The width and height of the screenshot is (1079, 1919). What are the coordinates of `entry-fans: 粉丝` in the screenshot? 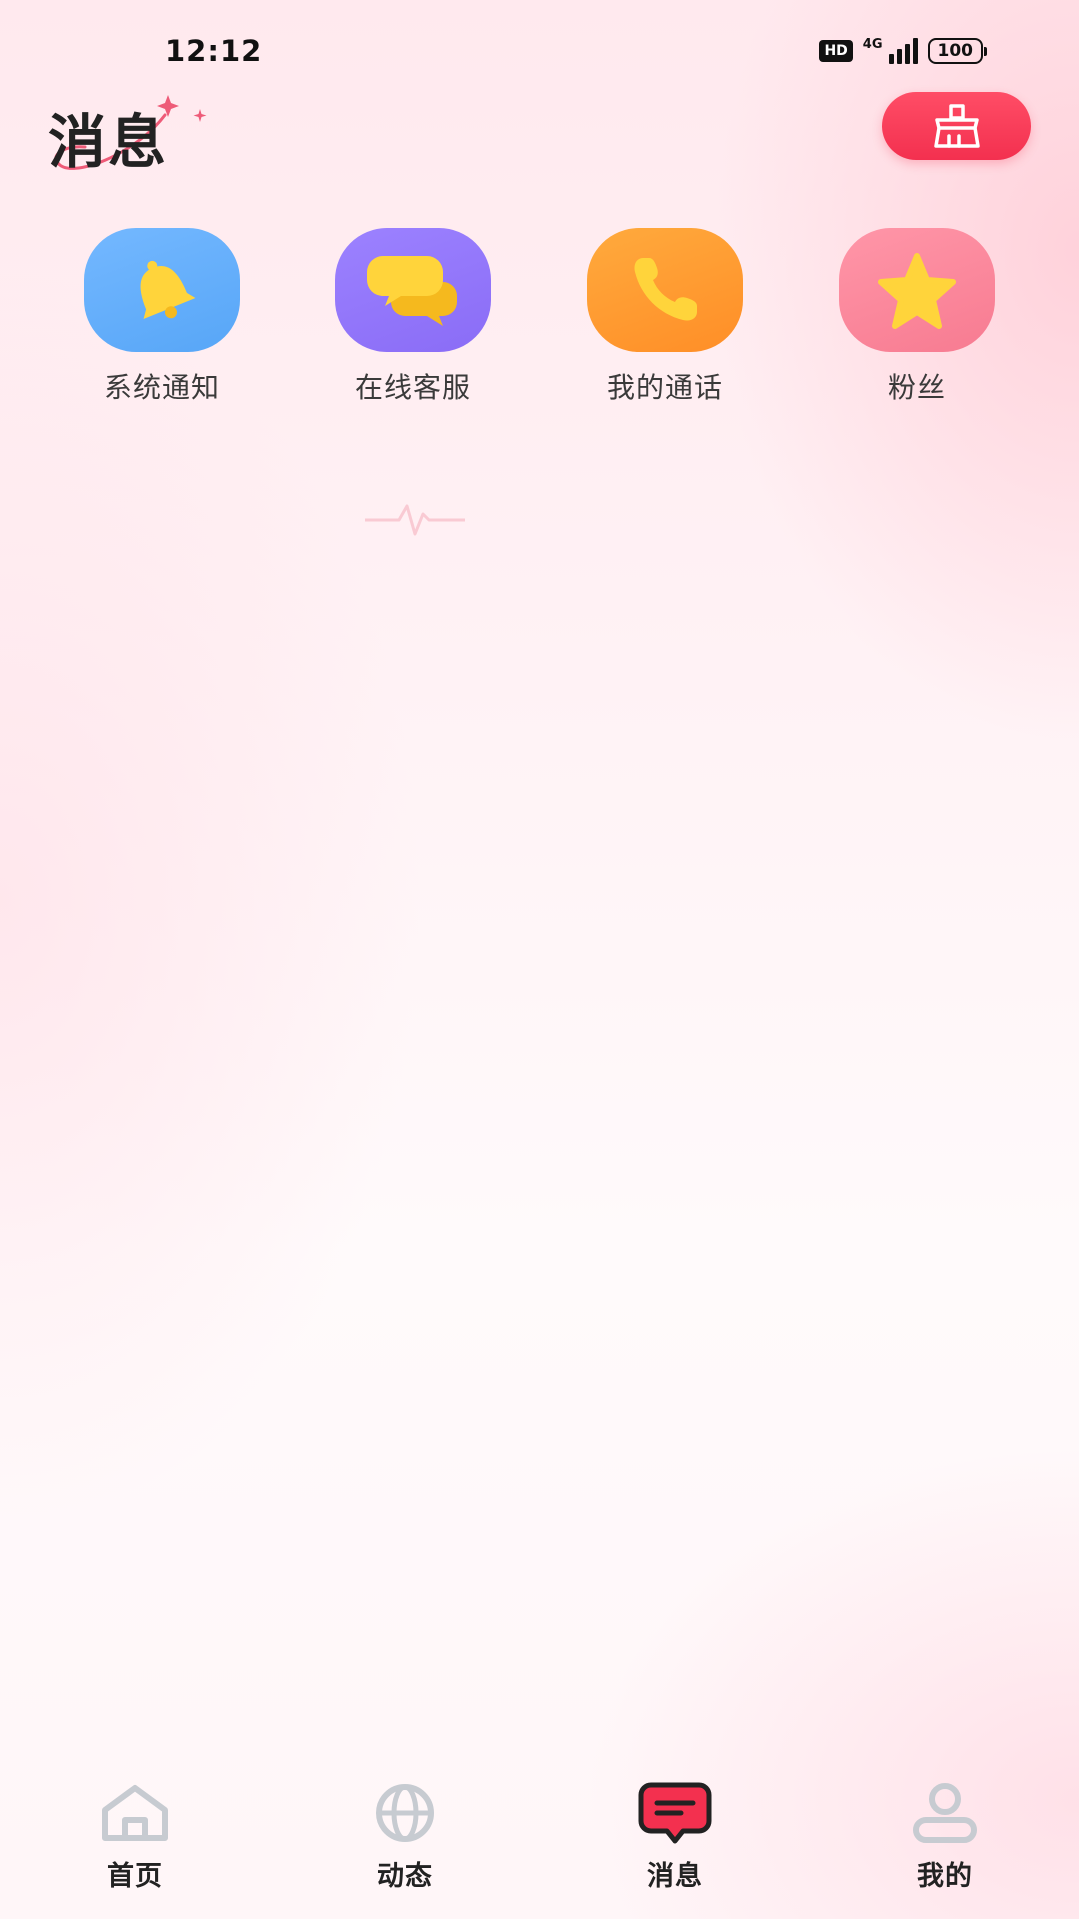 It's located at (917, 317).